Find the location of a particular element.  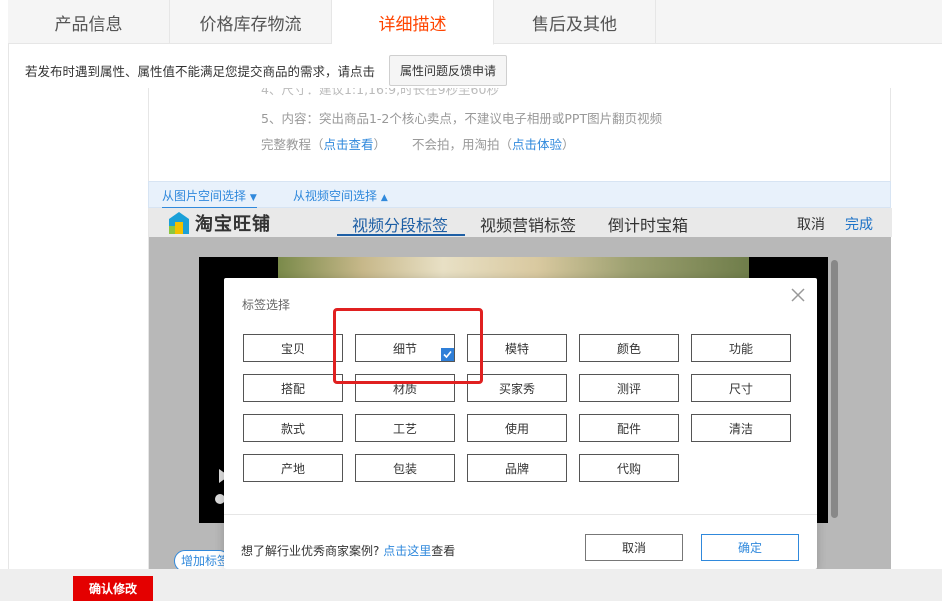

tag-label: 配件 is located at coordinates (628, 428).